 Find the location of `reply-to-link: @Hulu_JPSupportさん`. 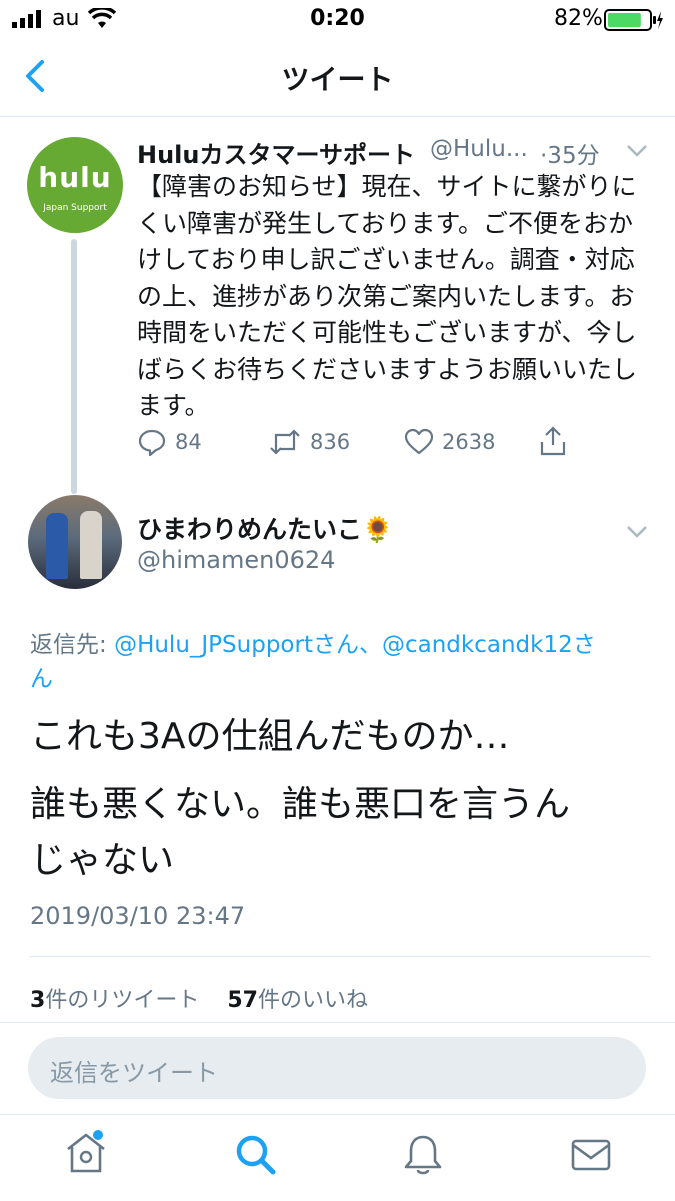

reply-to-link: @Hulu_JPSupportさん is located at coordinates (236, 645).